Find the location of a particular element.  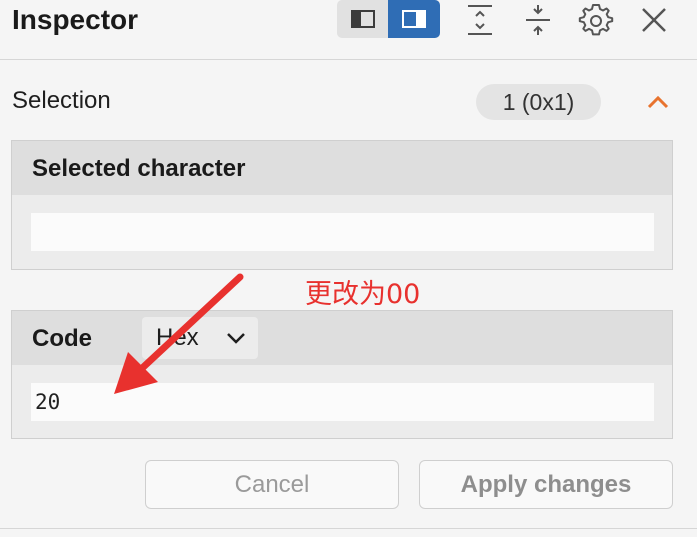

code-value: 20 is located at coordinates (48, 402).